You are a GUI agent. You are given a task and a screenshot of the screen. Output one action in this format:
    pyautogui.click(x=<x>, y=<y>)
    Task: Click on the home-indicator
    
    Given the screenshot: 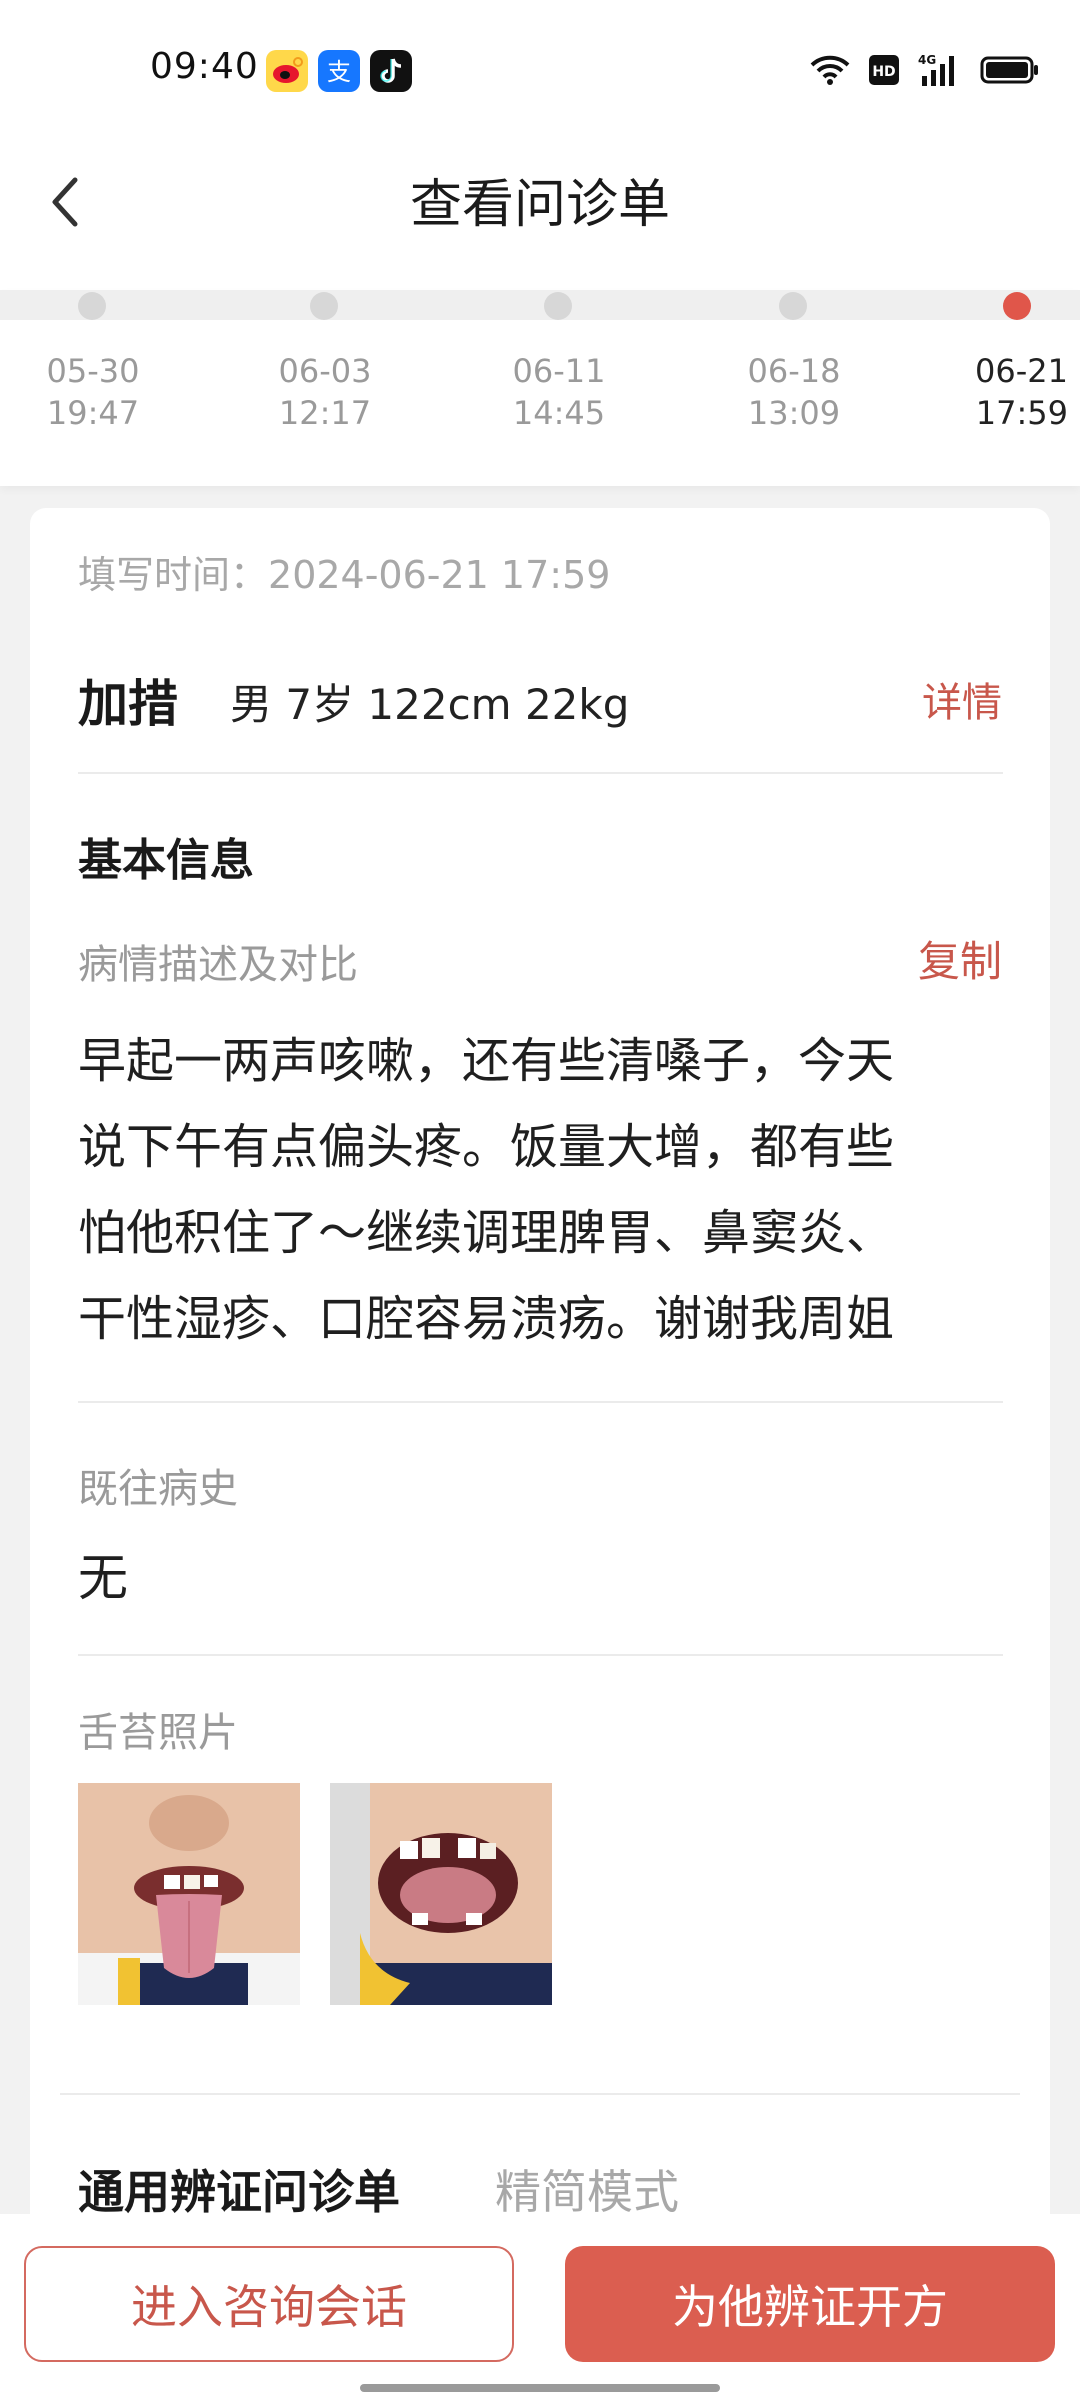 What is the action you would take?
    pyautogui.click(x=540, y=2388)
    